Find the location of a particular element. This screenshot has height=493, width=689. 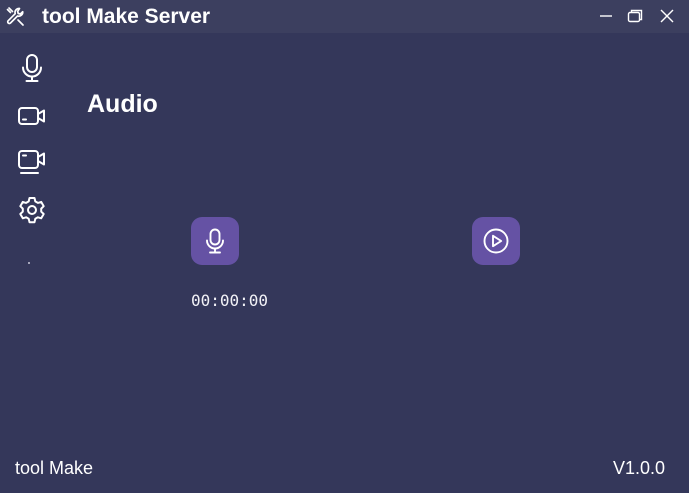

footer-version: V1.0.0 is located at coordinates (638, 468).